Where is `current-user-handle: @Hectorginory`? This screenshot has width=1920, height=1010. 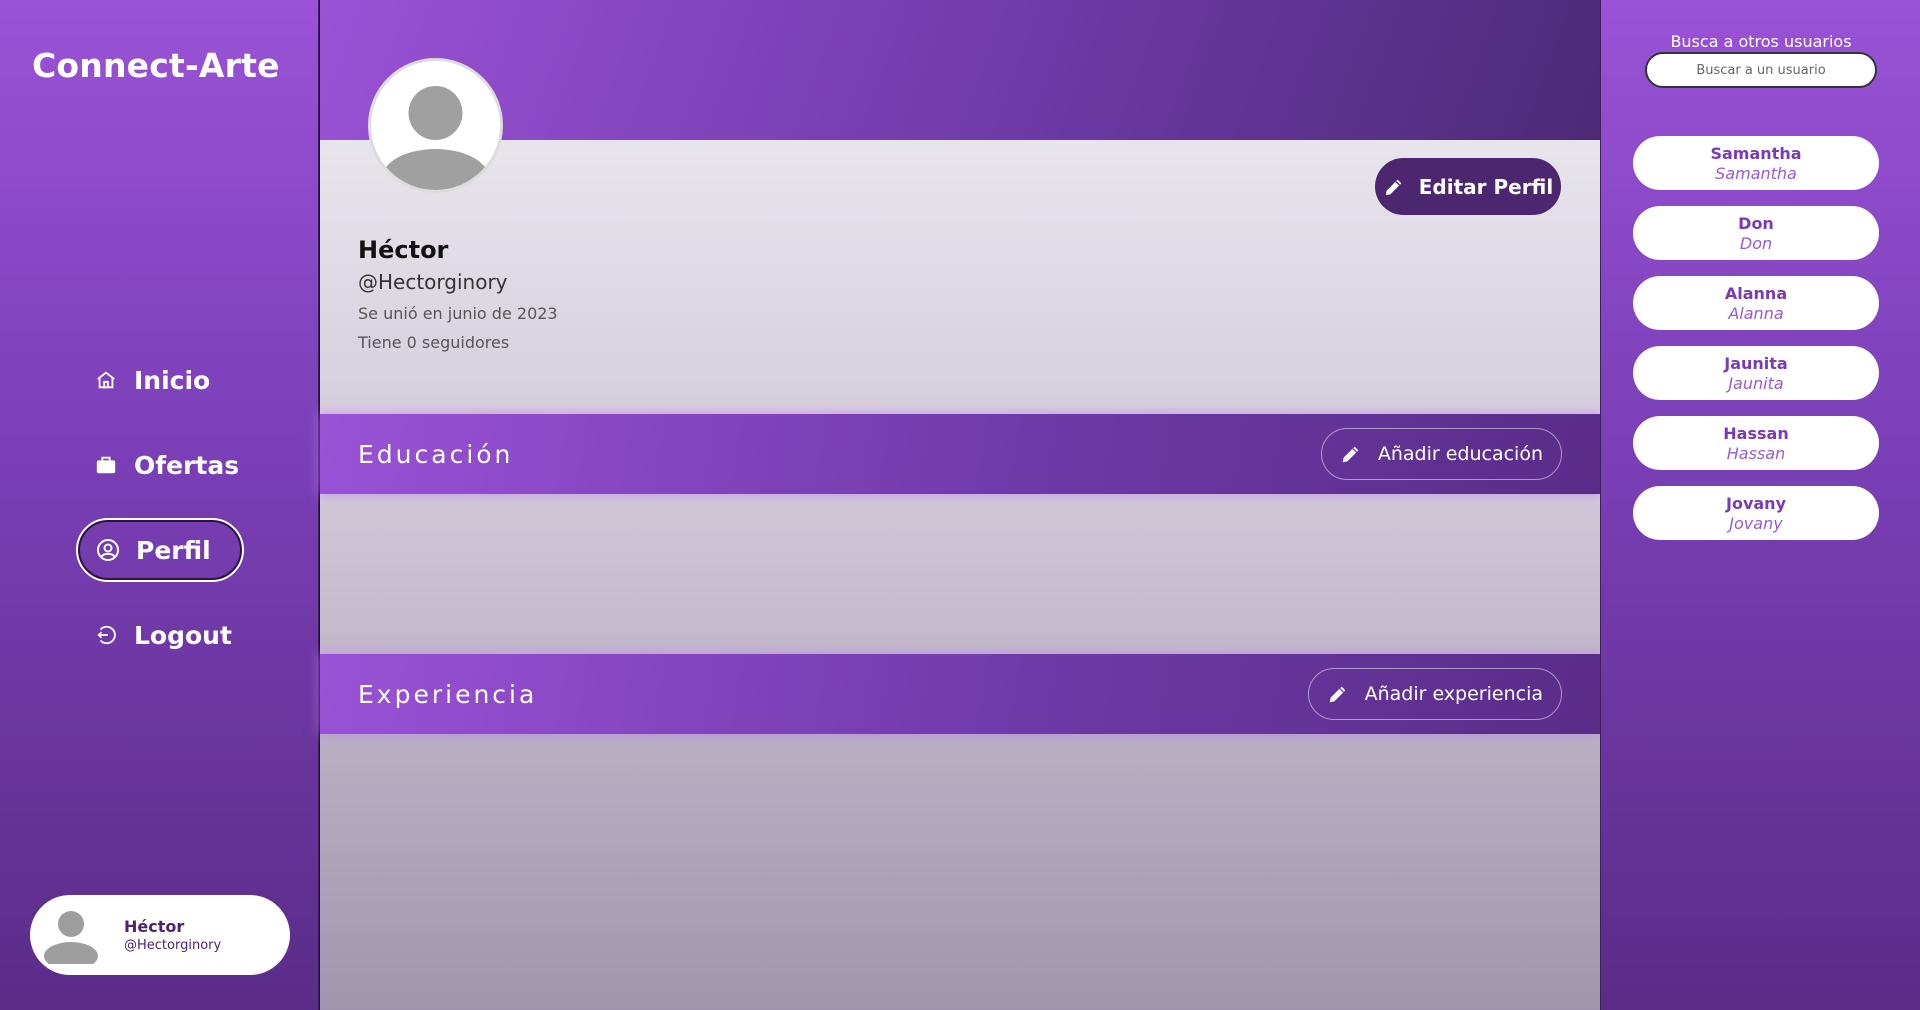 current-user-handle: @Hectorginory is located at coordinates (173, 945).